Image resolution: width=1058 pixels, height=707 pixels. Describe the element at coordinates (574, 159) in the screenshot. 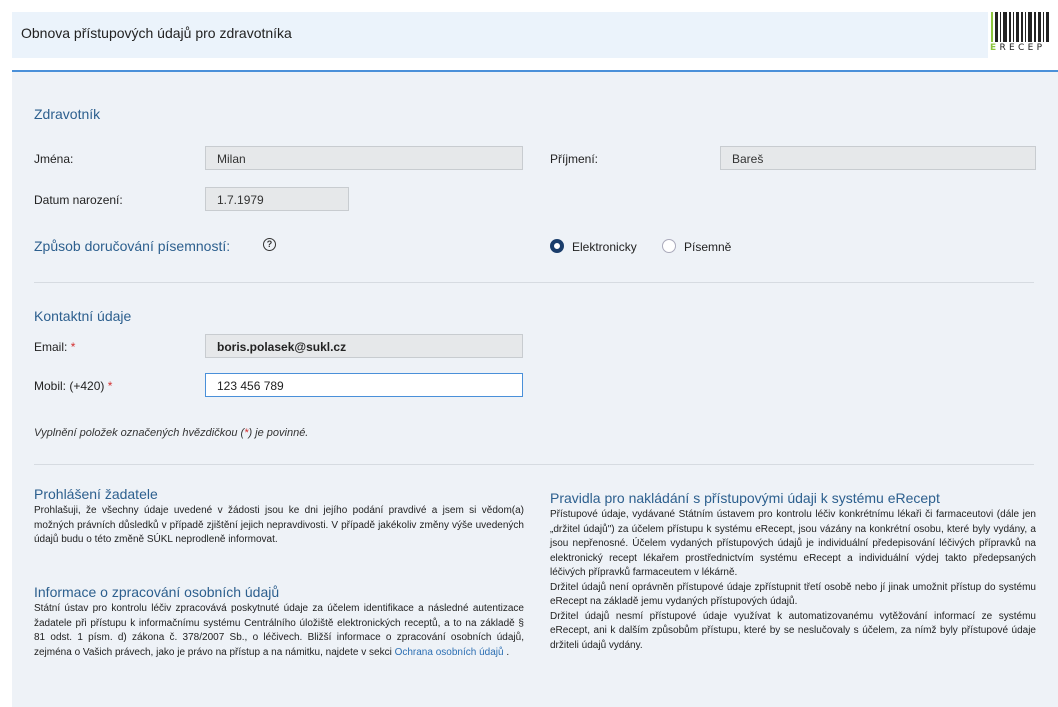

I see `prijmeni-label: Příjmení:` at that location.